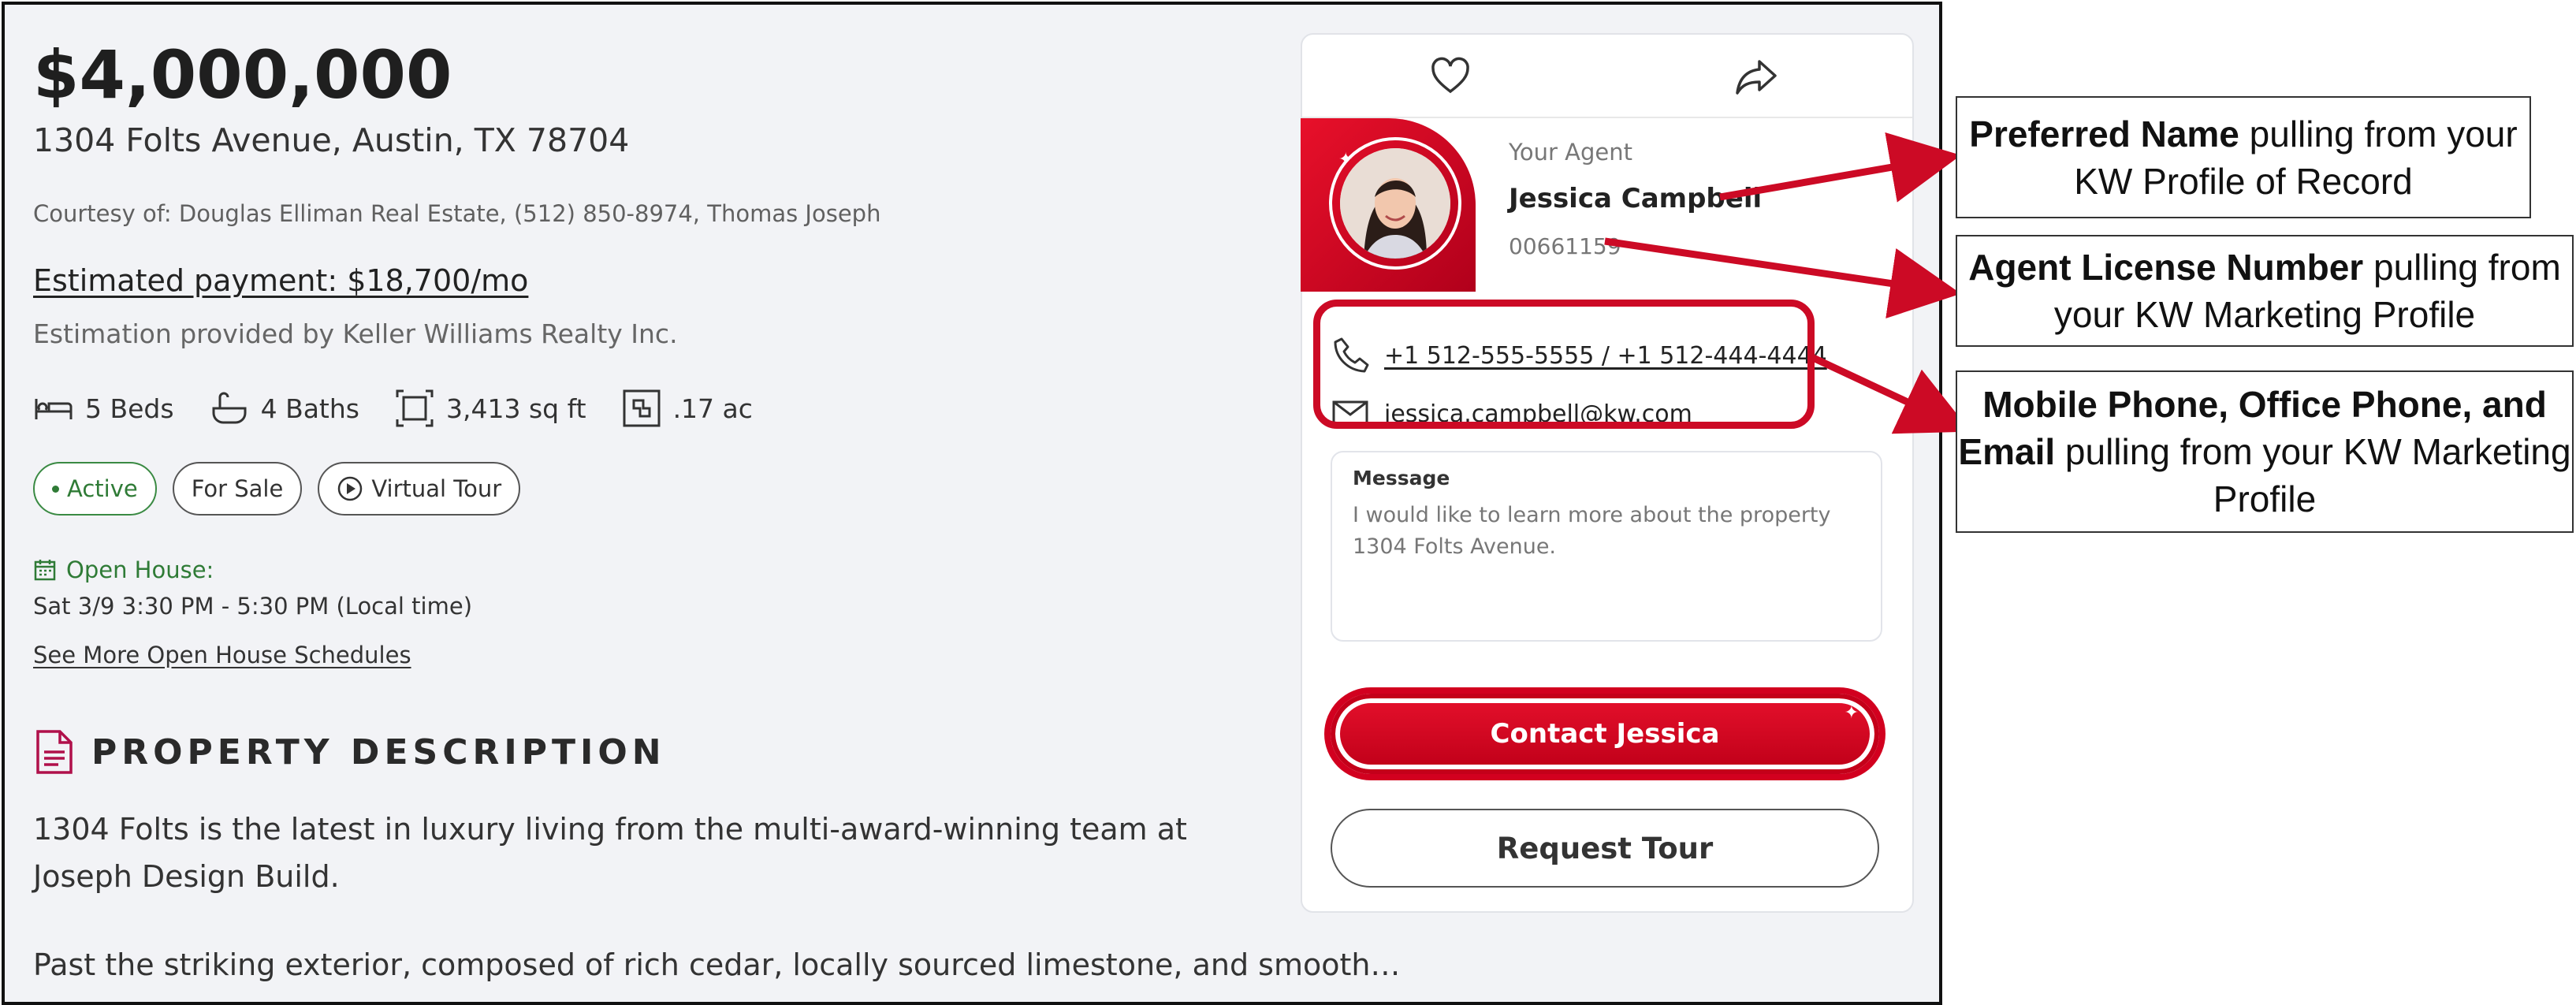 The width and height of the screenshot is (2576, 1005). Describe the element at coordinates (331, 140) in the screenshot. I see `listing-address: 1304 Folts Avenue, Austin, TX 78704` at that location.